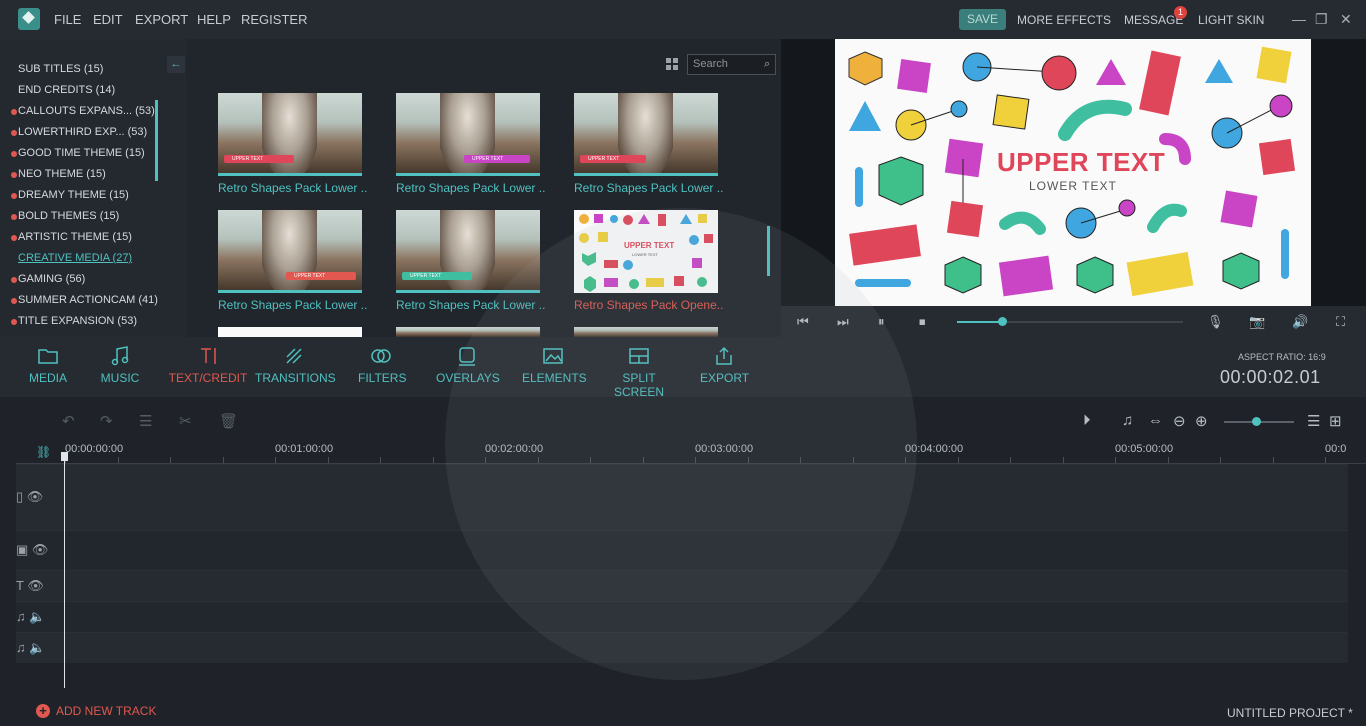 The width and height of the screenshot is (1366, 726). Describe the element at coordinates (468, 134) in the screenshot. I see `thumb-2: UPPER TEXT` at that location.